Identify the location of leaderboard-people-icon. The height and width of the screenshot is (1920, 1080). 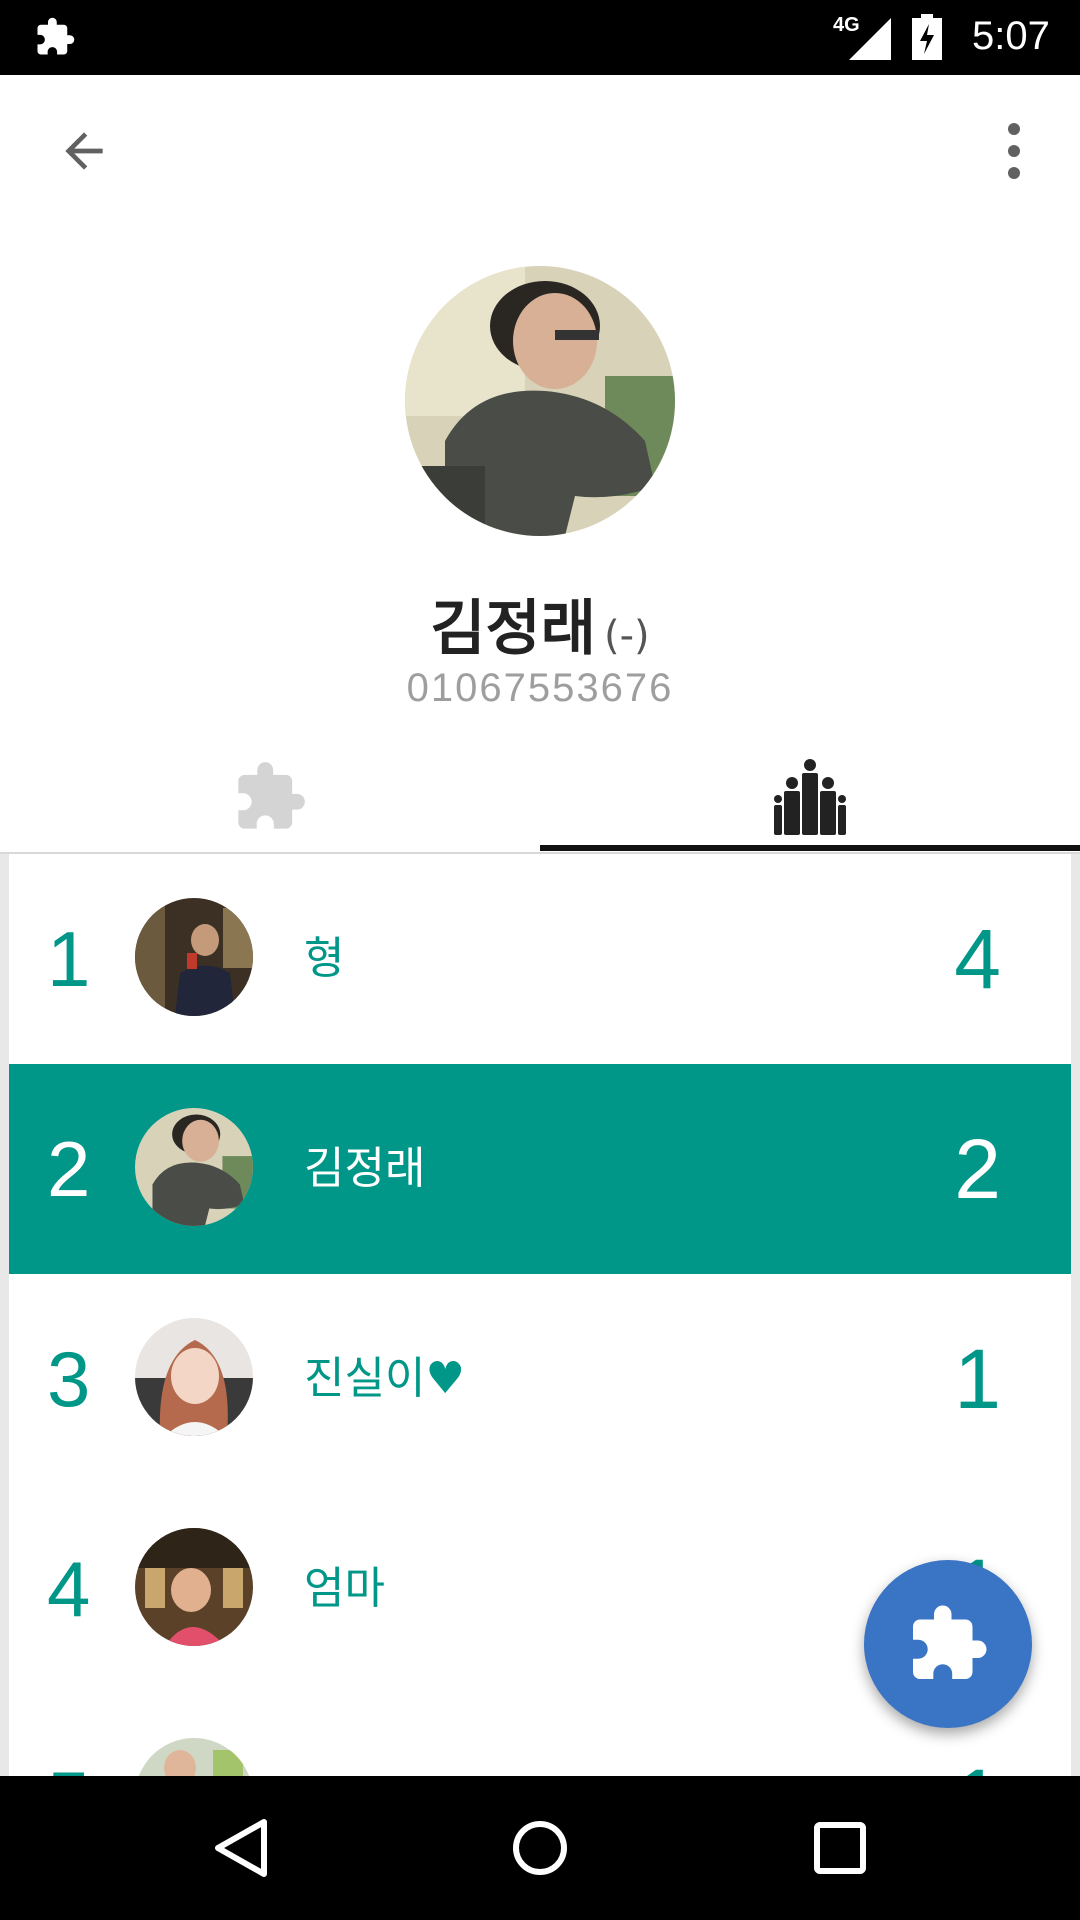
(810, 797).